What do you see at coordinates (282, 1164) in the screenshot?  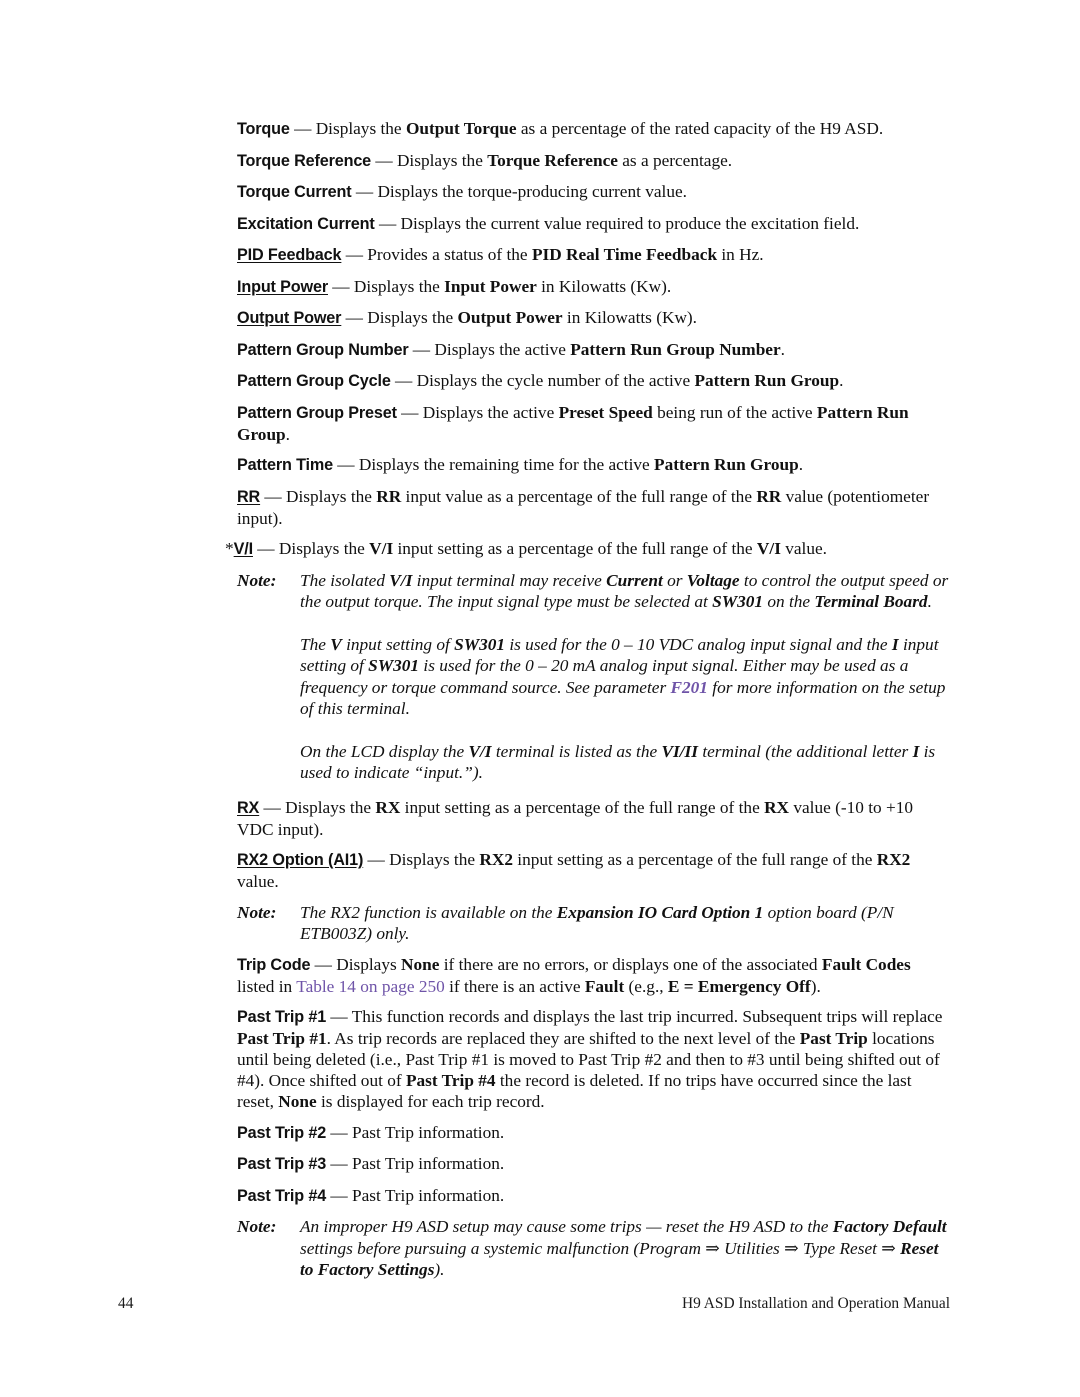 I see `term-headword: Past Trip #3` at bounding box center [282, 1164].